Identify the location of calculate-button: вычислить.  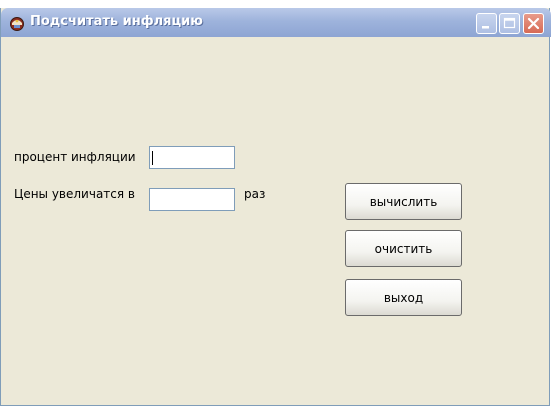
(403, 201).